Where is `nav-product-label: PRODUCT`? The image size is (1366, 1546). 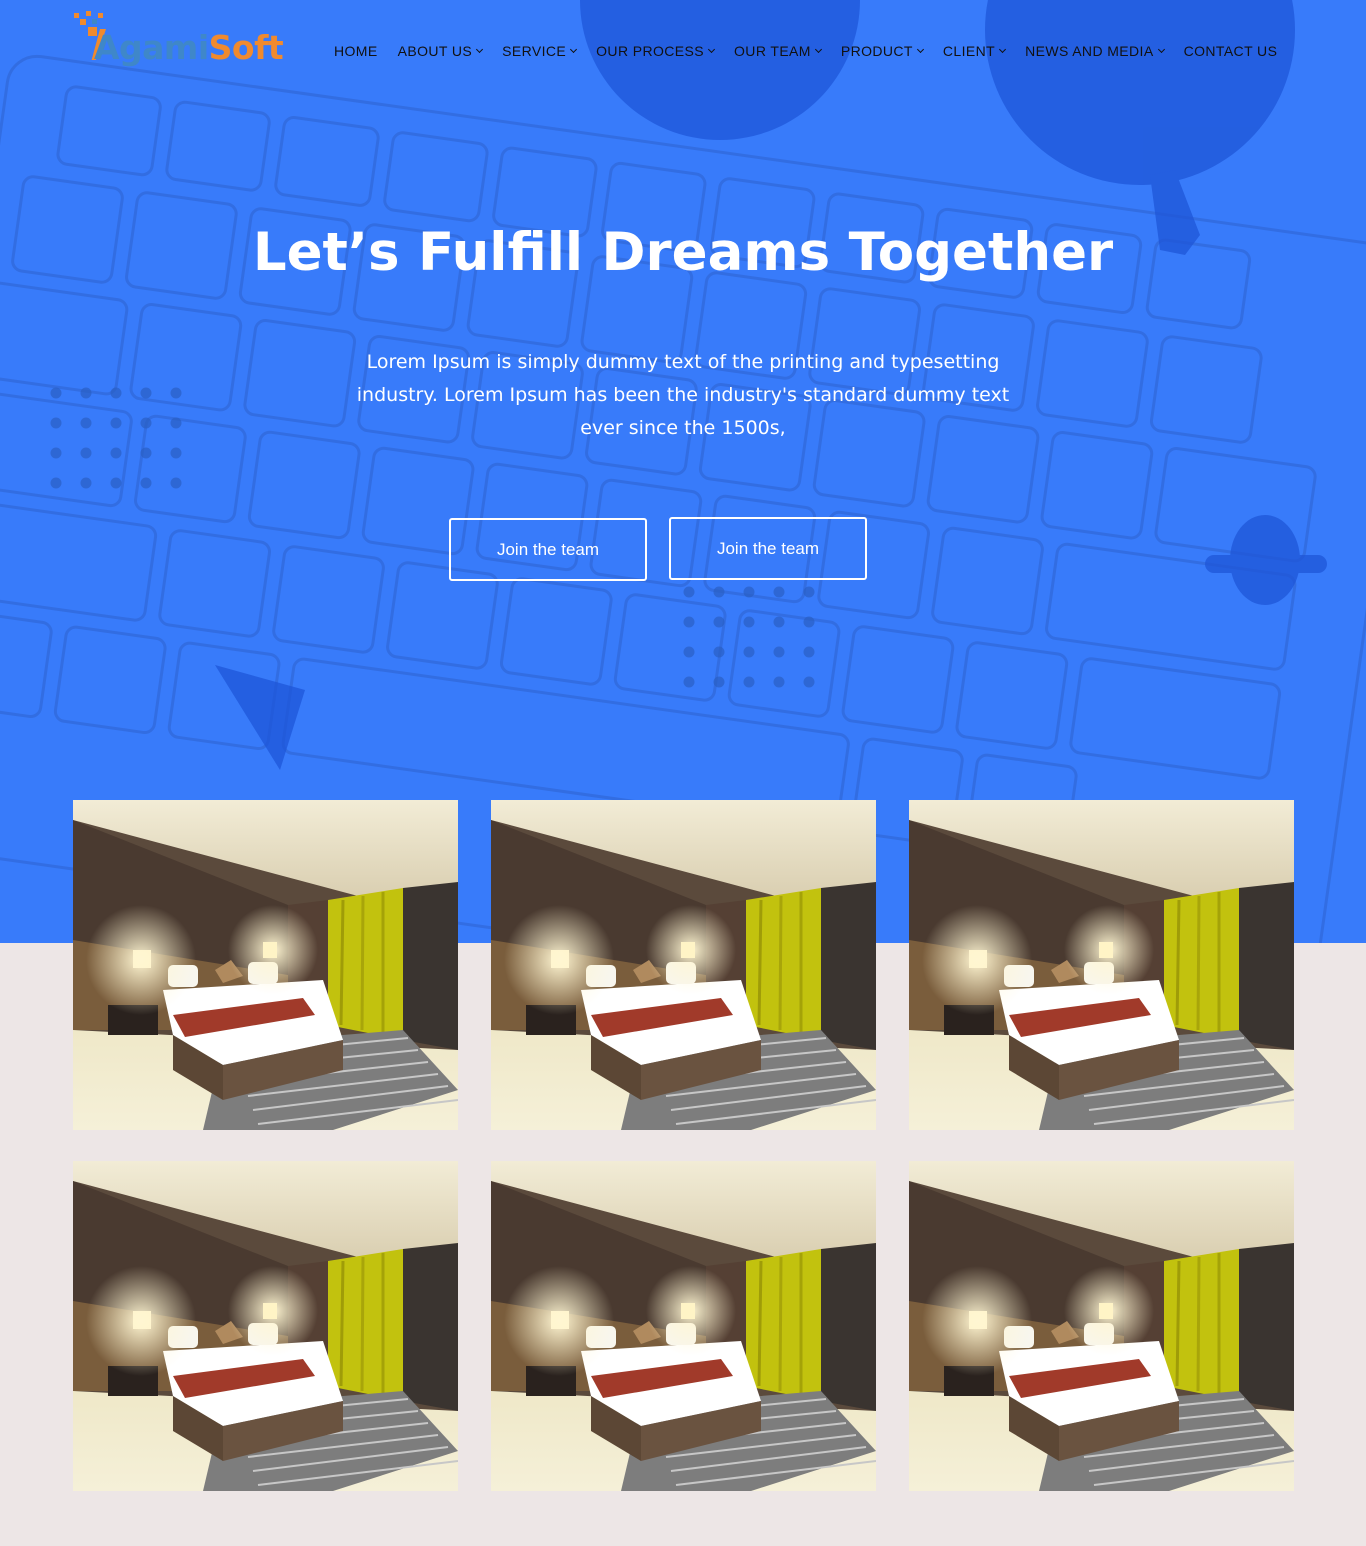
nav-product-label: PRODUCT is located at coordinates (876, 51).